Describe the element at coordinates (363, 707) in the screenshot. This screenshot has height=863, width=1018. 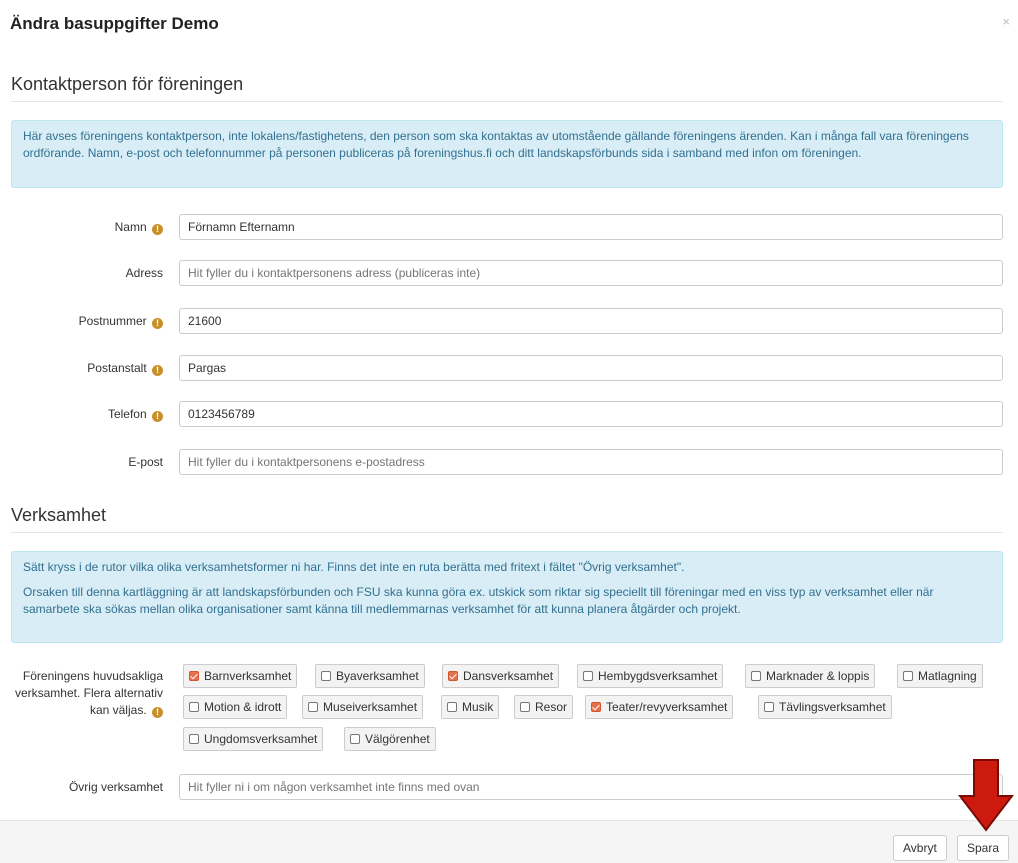
I see `checkbox-museiverksamhet: Museiverksamhet` at that location.